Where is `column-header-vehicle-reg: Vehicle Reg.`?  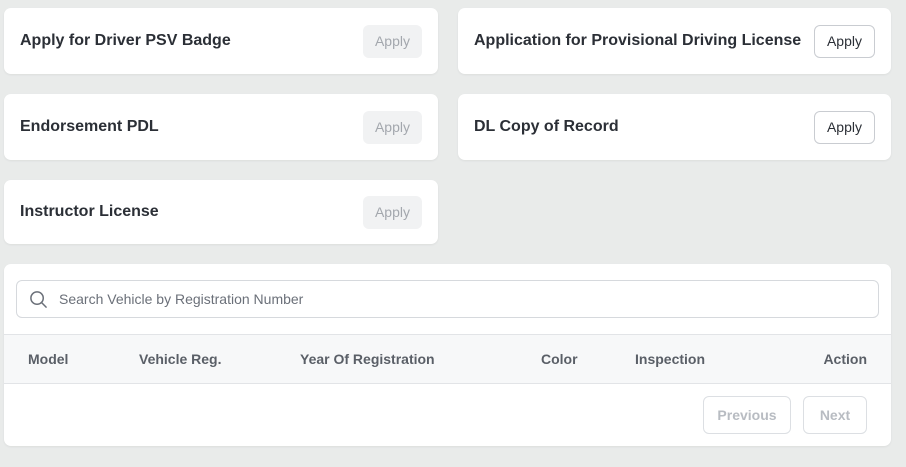
column-header-vehicle-reg: Vehicle Reg. is located at coordinates (180, 359).